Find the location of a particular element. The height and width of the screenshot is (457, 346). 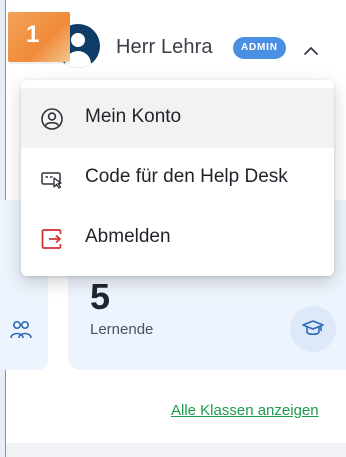

bottom-section is located at coordinates (176, 450).